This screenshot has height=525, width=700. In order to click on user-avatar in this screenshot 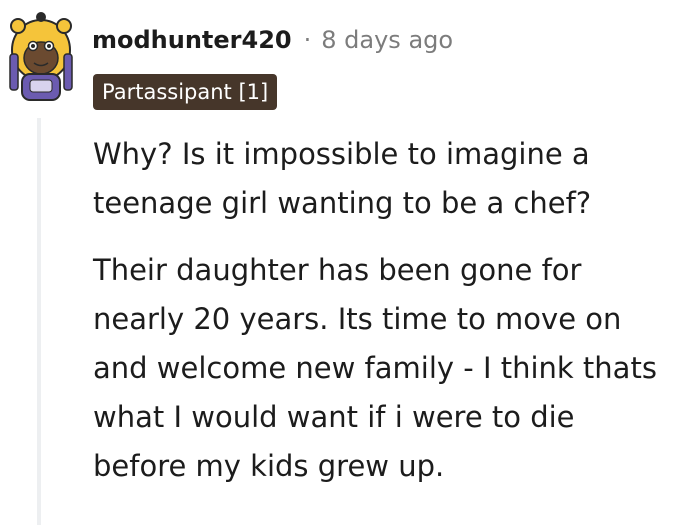, I will do `click(41, 56)`.